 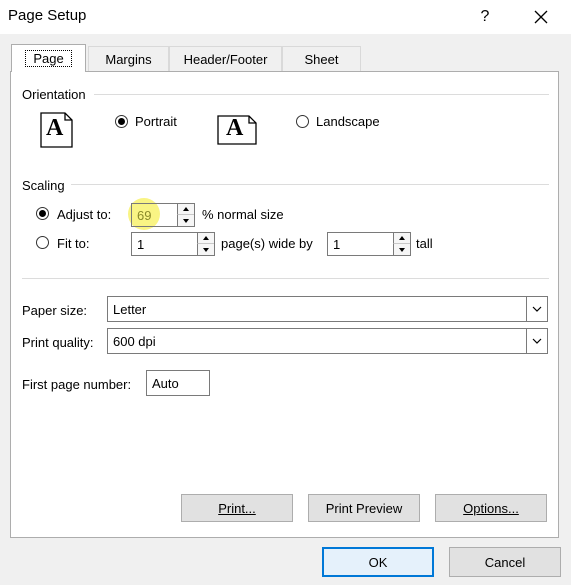 I want to click on orientation-label: Orientation, so click(x=54, y=94).